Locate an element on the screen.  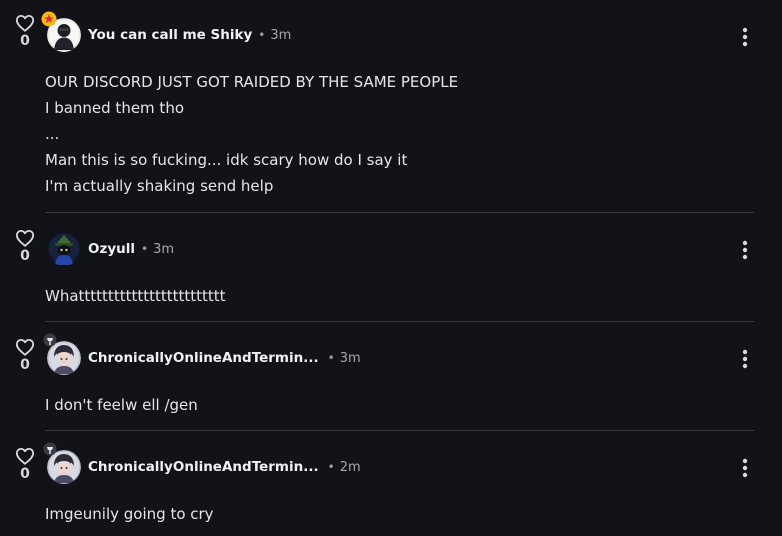
comment-header: You can call me Shiky • 3m is located at coordinates (189, 35).